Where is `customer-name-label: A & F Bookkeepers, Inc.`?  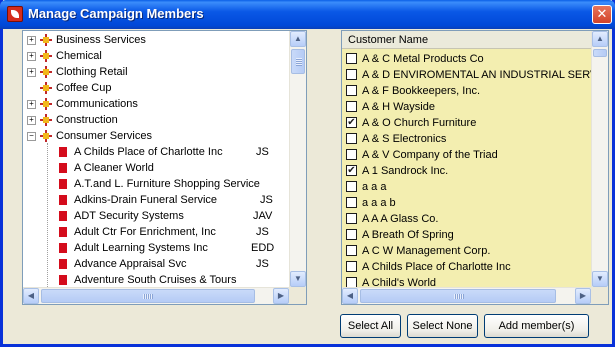
customer-name-label: A & F Bookkeepers, Inc. is located at coordinates (421, 91).